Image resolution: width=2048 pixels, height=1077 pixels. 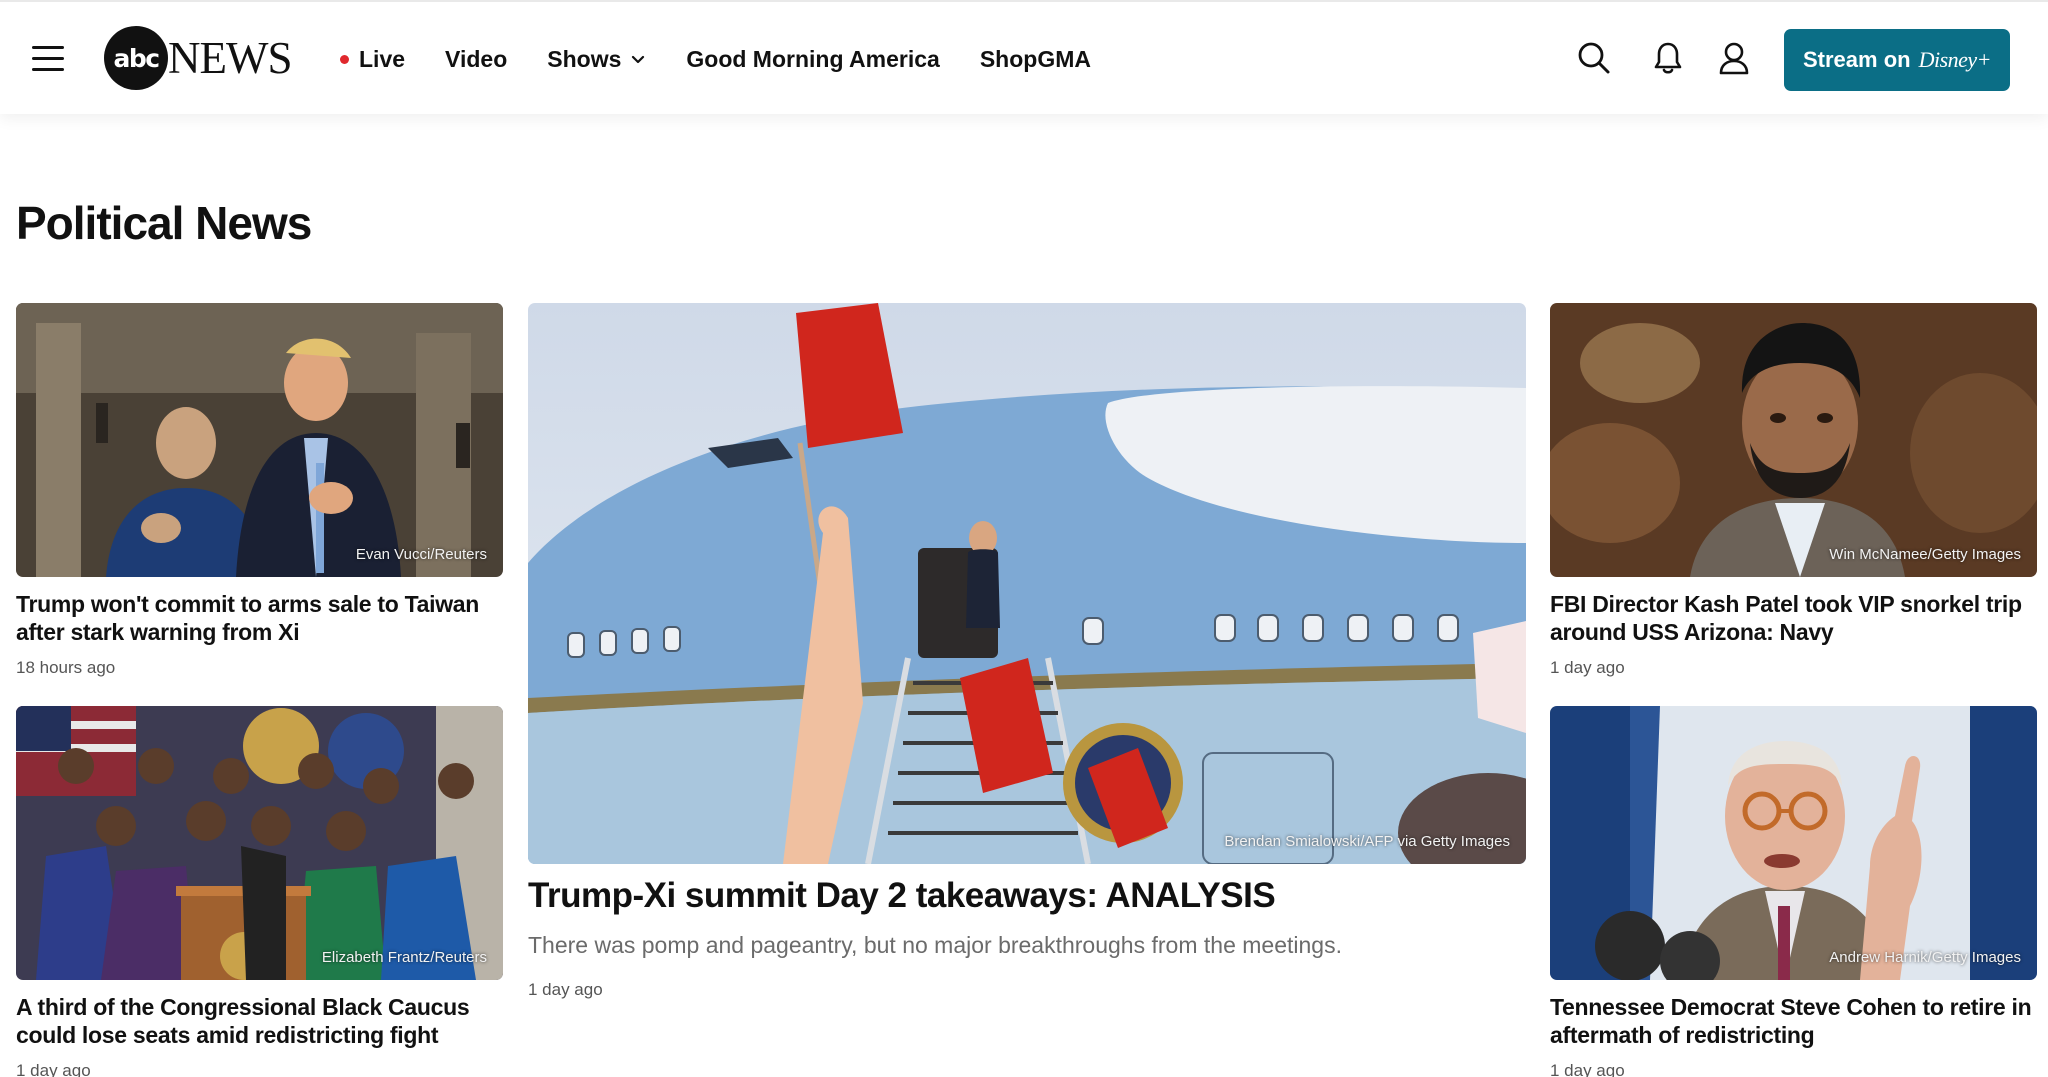 What do you see at coordinates (638, 59) in the screenshot?
I see `chevron-down-icon` at bounding box center [638, 59].